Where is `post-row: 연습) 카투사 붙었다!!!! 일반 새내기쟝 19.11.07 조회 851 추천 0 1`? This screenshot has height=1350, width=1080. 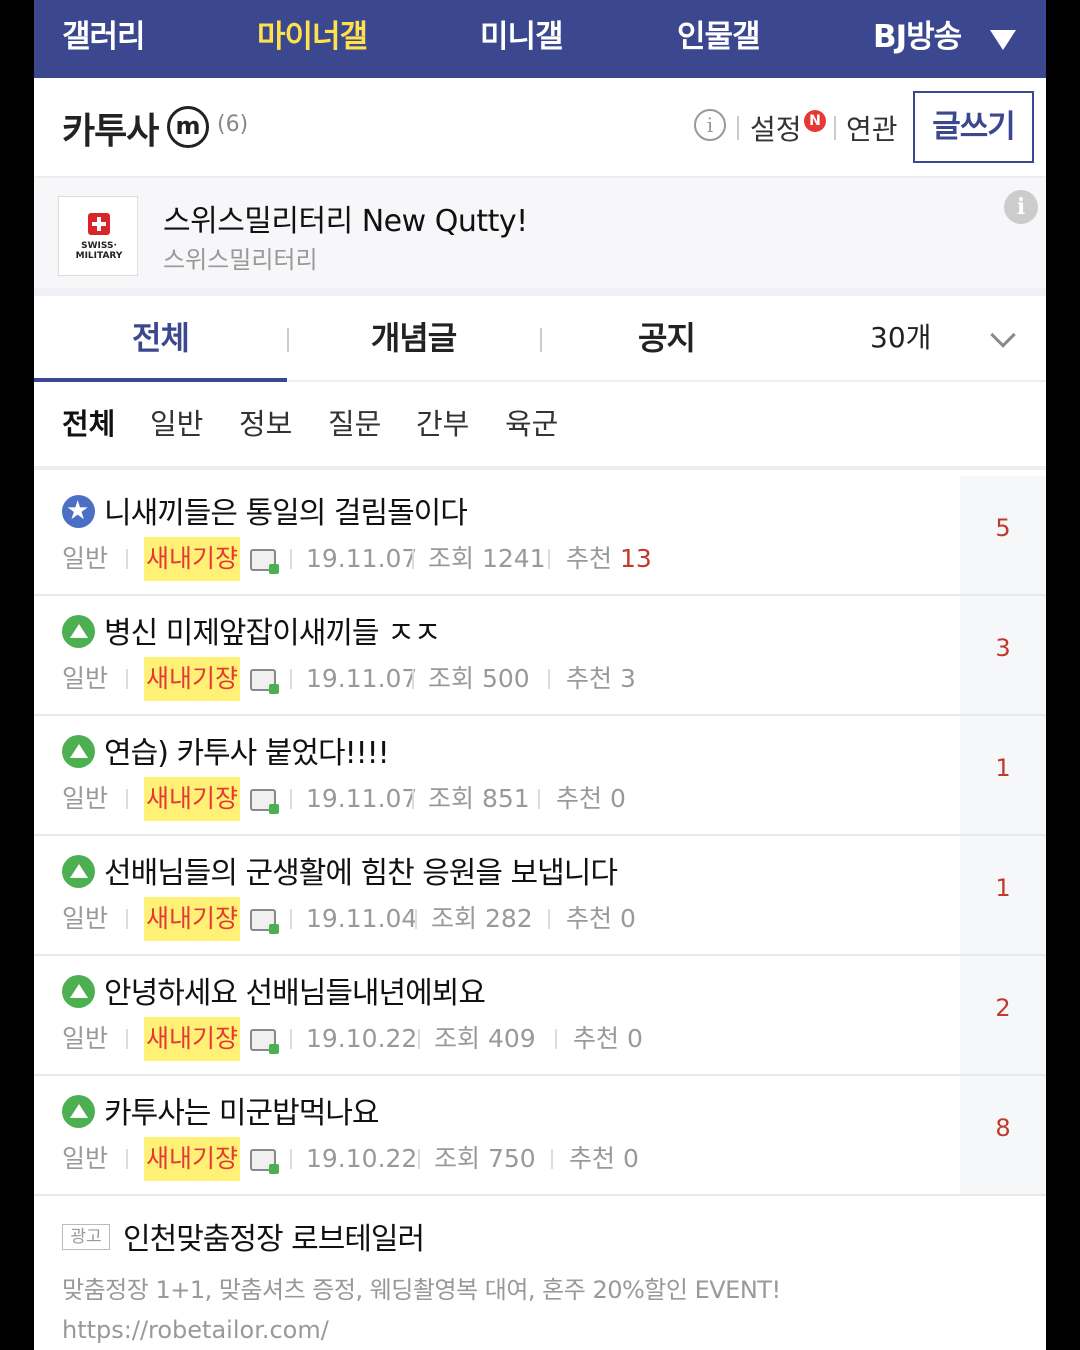
post-row: 연습) 카투사 붙었다!!!! 일반 새내기쟝 19.11.07 조회 851 추천 0 1 is located at coordinates (540, 776).